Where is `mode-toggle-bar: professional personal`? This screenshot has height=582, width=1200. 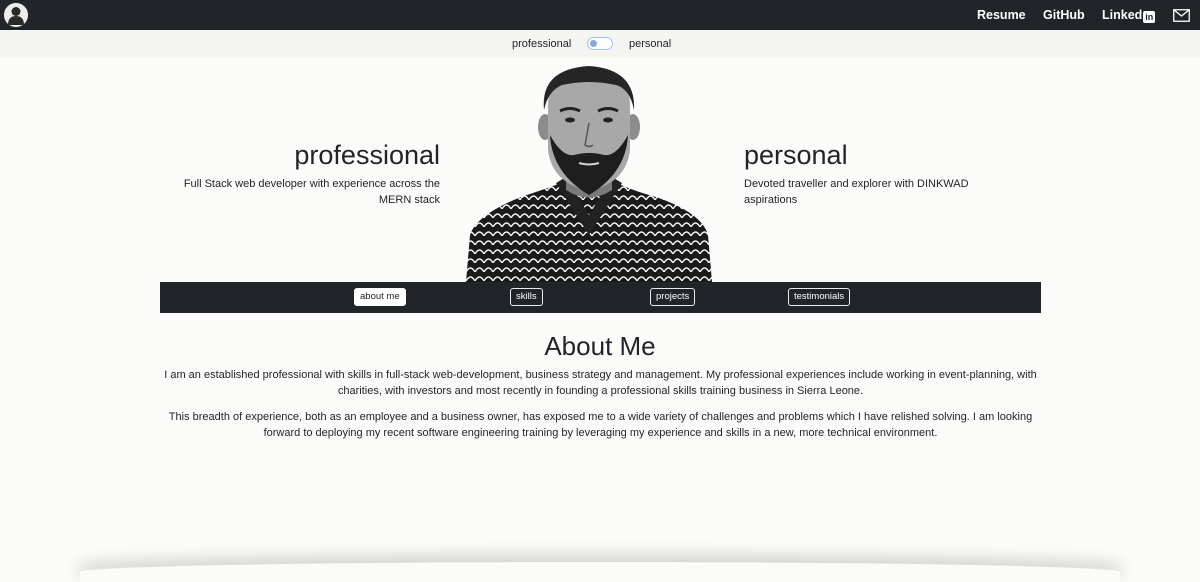 mode-toggle-bar: professional personal is located at coordinates (600, 43).